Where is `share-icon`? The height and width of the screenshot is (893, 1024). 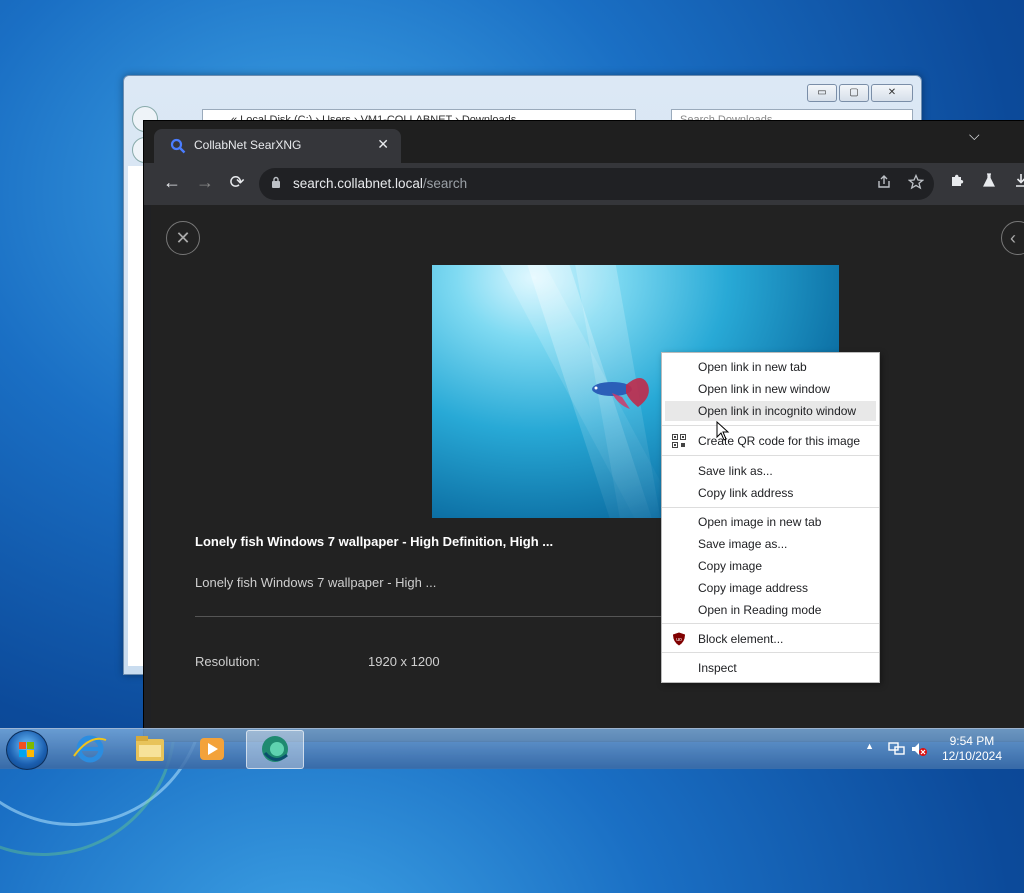
share-icon is located at coordinates (884, 184).